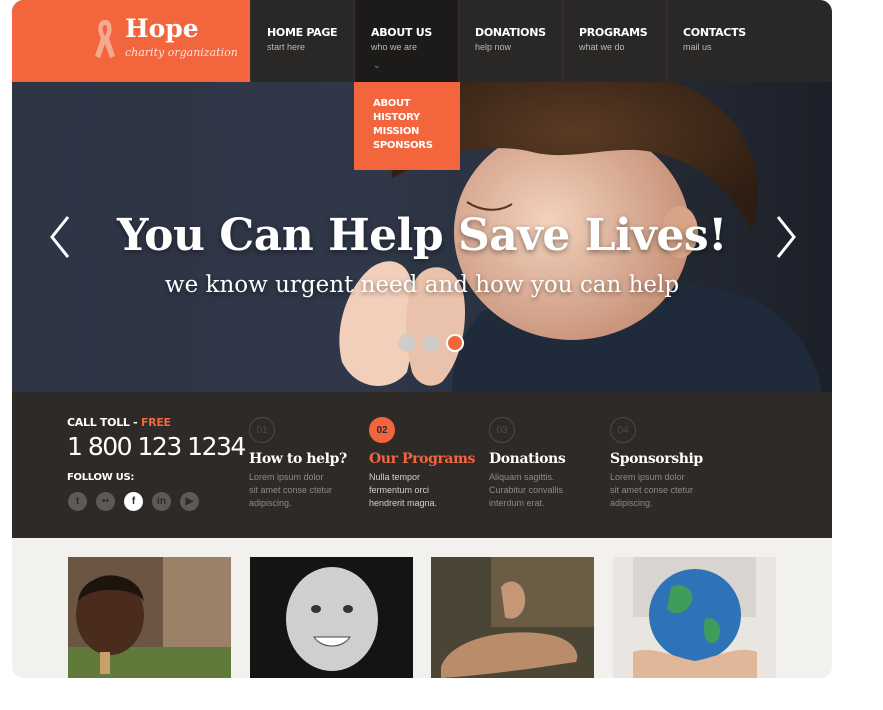  Describe the element at coordinates (602, 47) in the screenshot. I see `nav-sublabel: what we do` at that location.